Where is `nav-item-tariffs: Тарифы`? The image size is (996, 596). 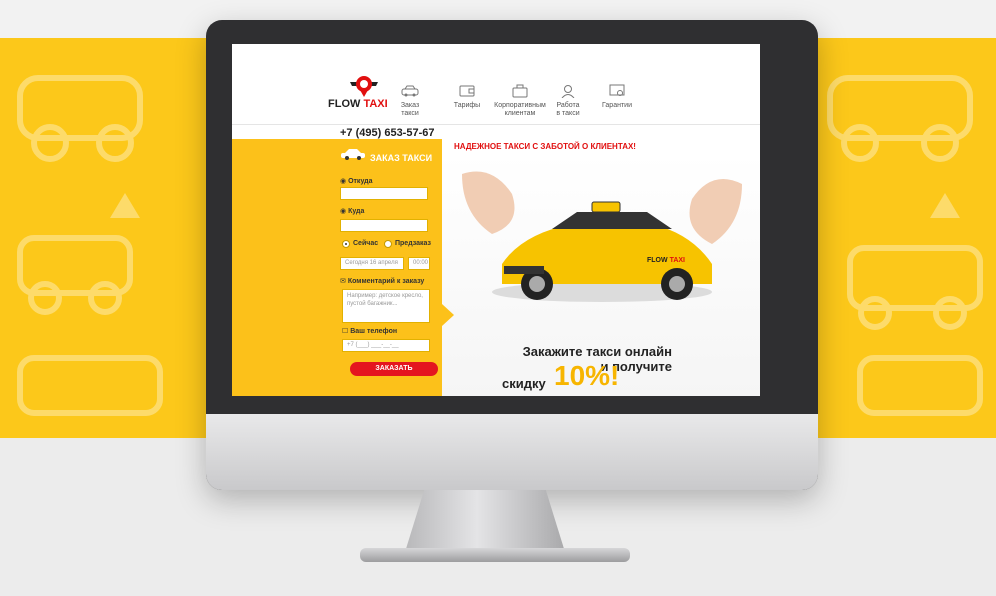 nav-item-tariffs: Тарифы is located at coordinates (467, 97).